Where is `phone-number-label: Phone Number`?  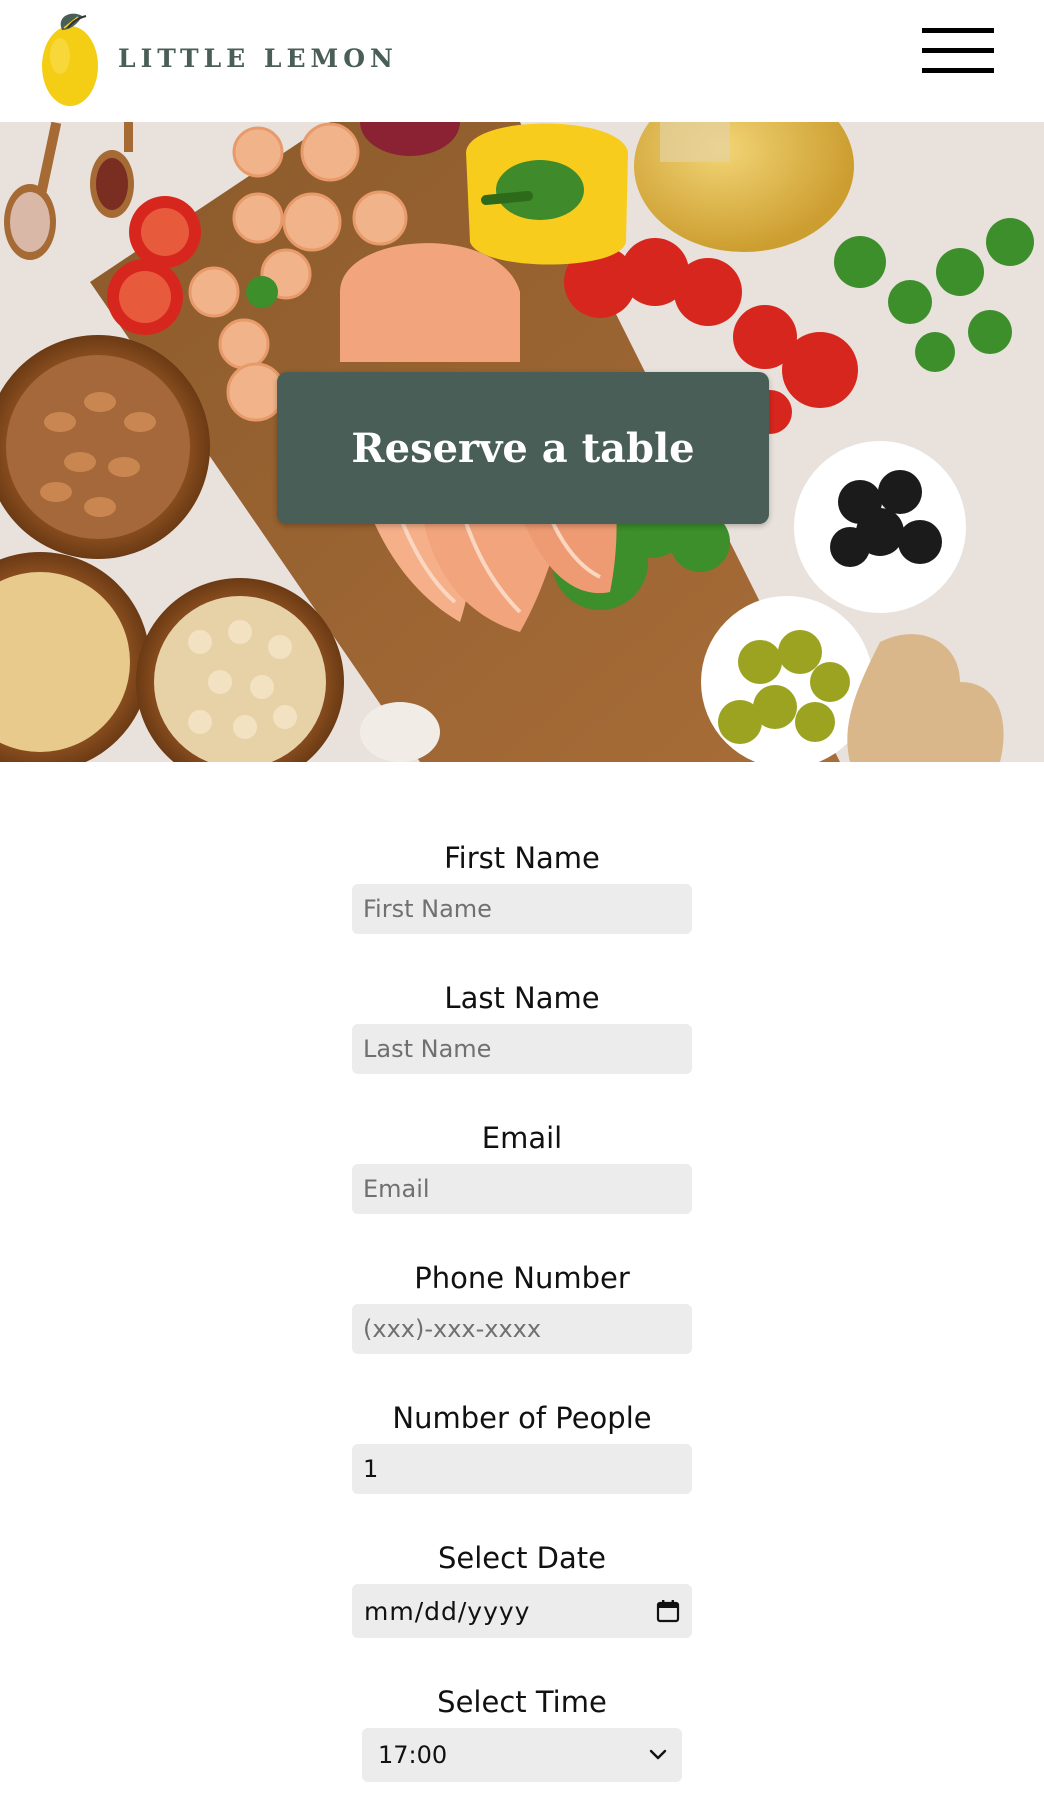 phone-number-label: Phone Number is located at coordinates (522, 1278).